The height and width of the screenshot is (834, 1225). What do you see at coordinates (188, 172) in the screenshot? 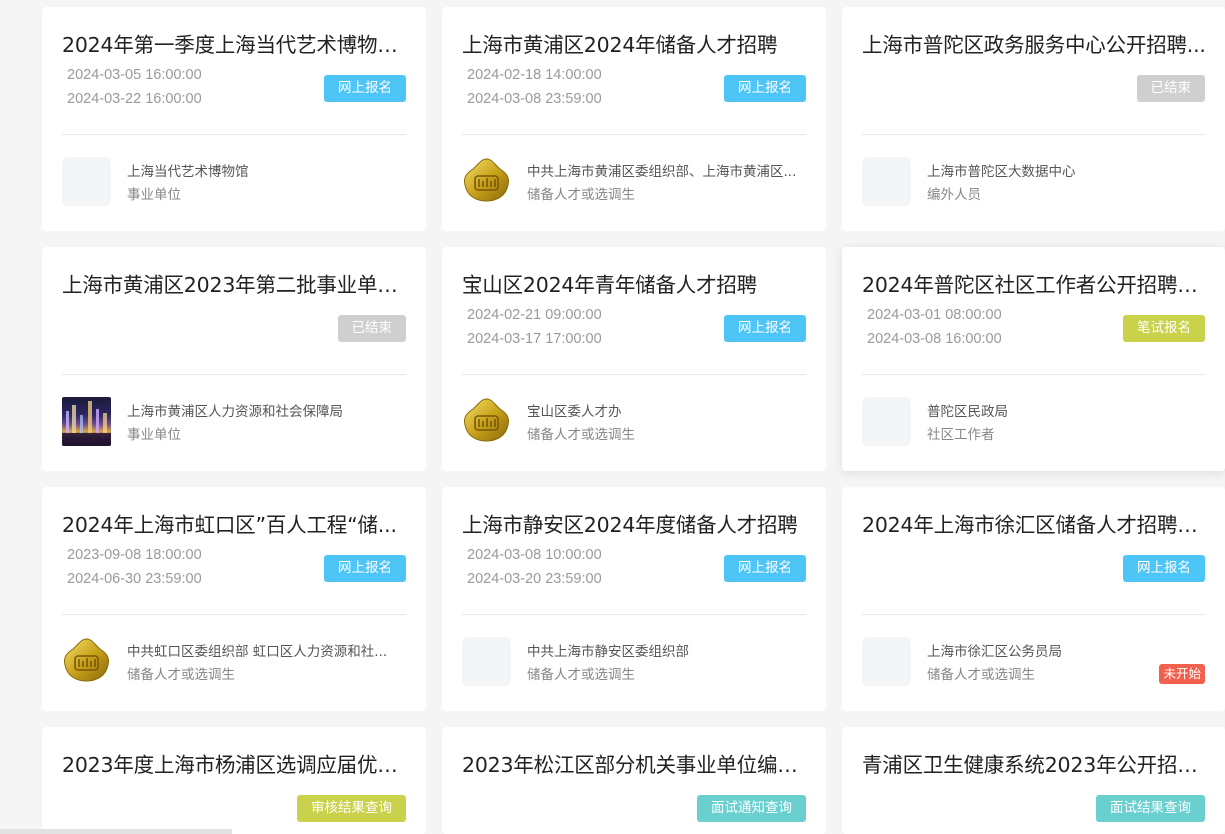
I see `org-name: 上海当代艺术博物馆` at bounding box center [188, 172].